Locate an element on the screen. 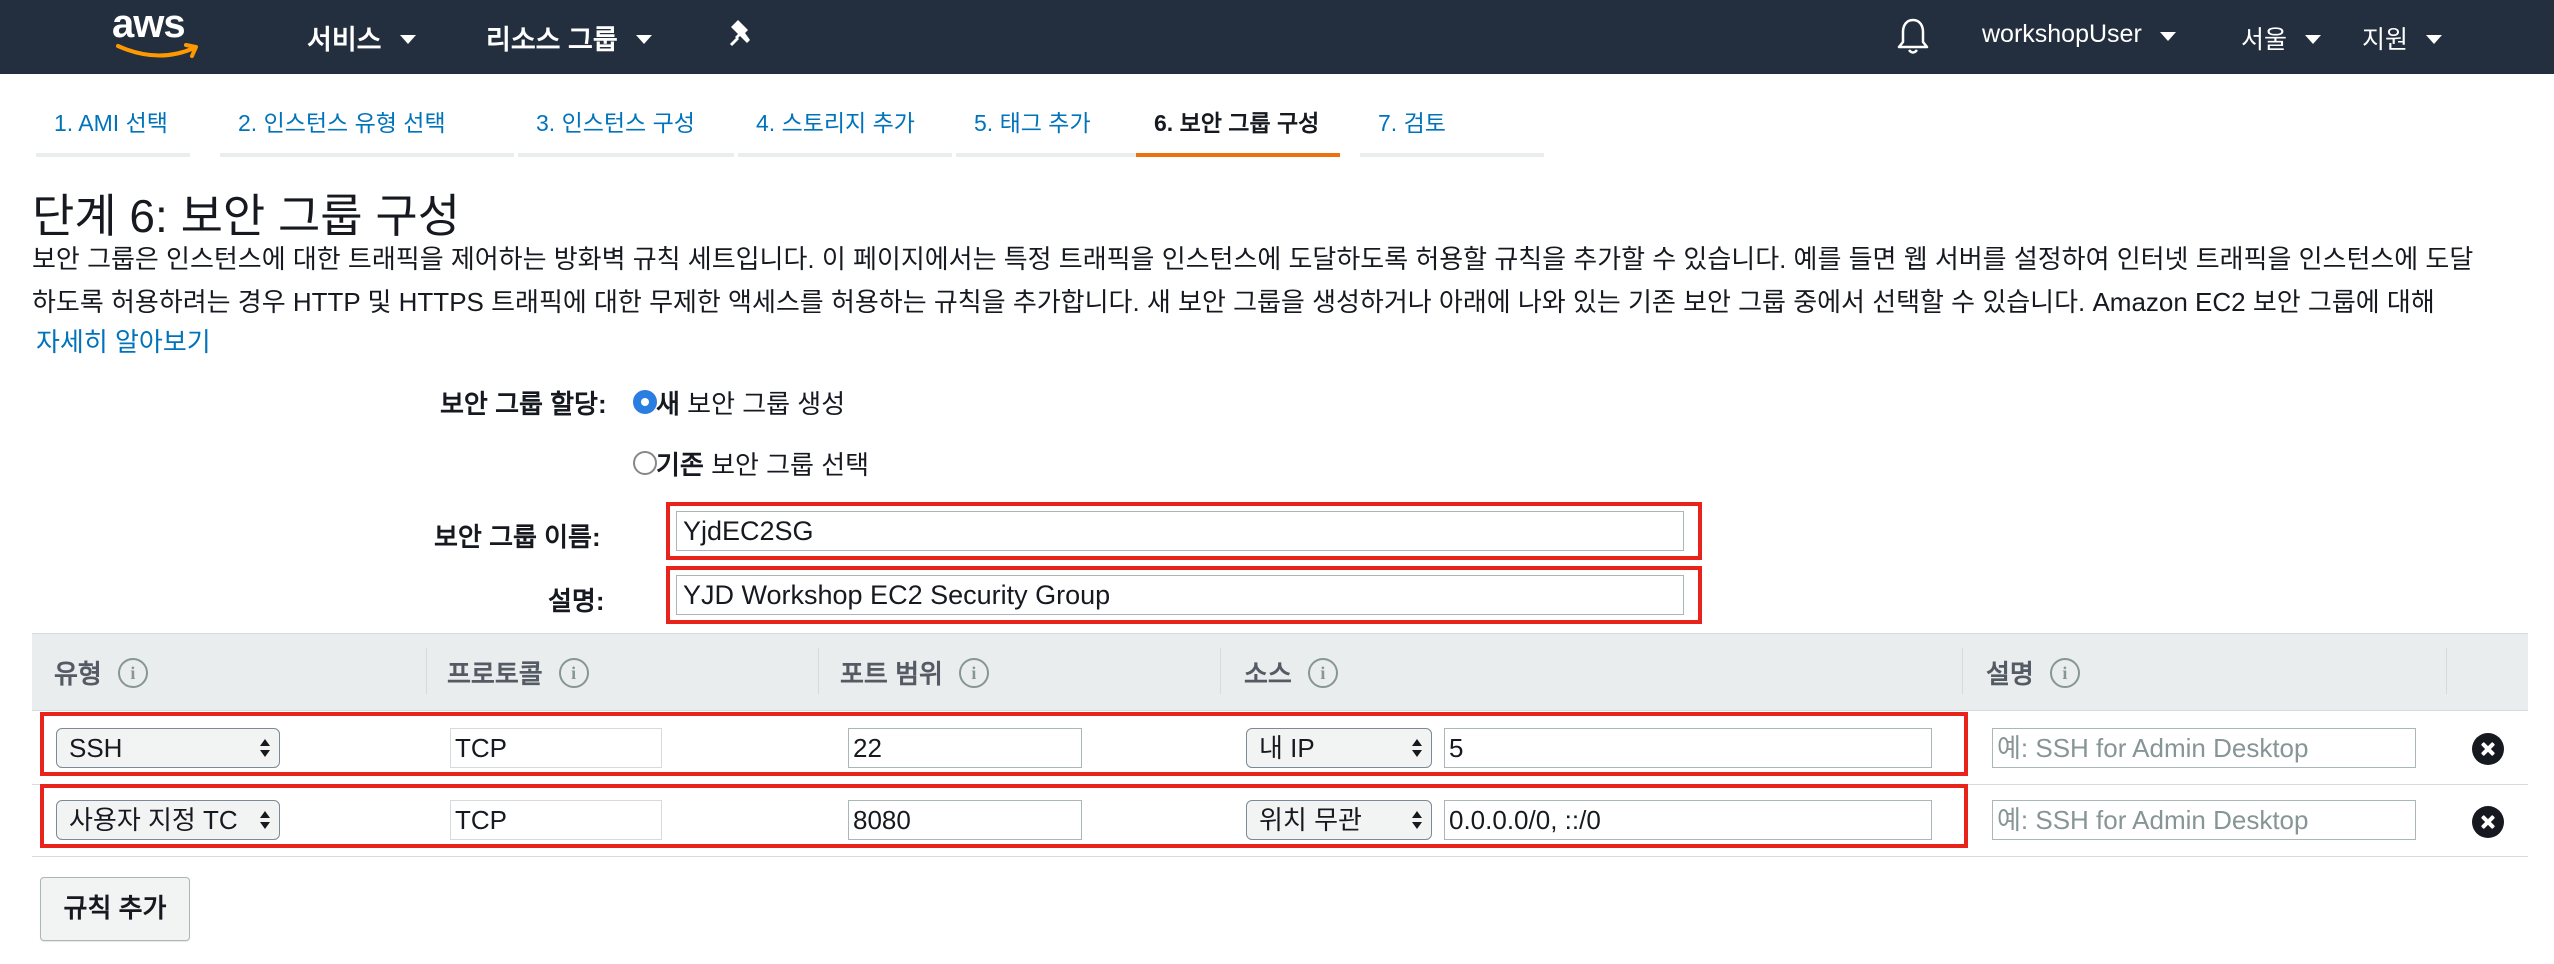 This screenshot has width=2554, height=964. bell-icon is located at coordinates (1913, 36).